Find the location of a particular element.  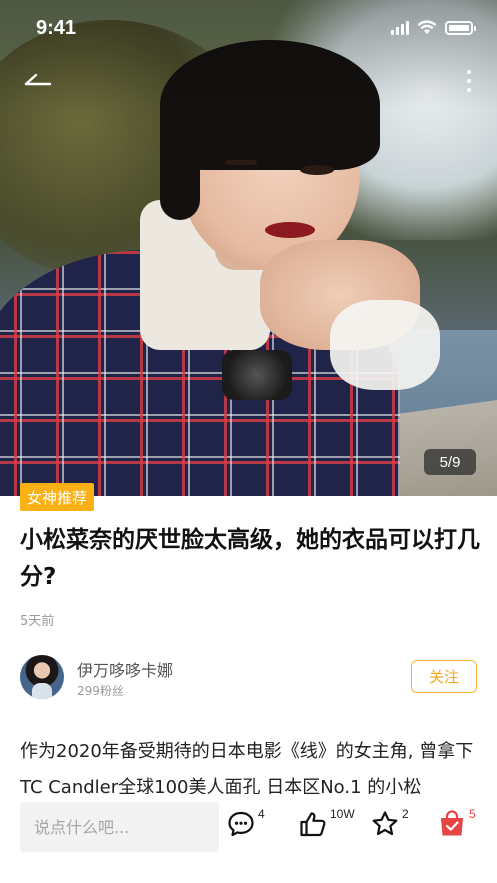

like-button: 10W is located at coordinates (326, 825).